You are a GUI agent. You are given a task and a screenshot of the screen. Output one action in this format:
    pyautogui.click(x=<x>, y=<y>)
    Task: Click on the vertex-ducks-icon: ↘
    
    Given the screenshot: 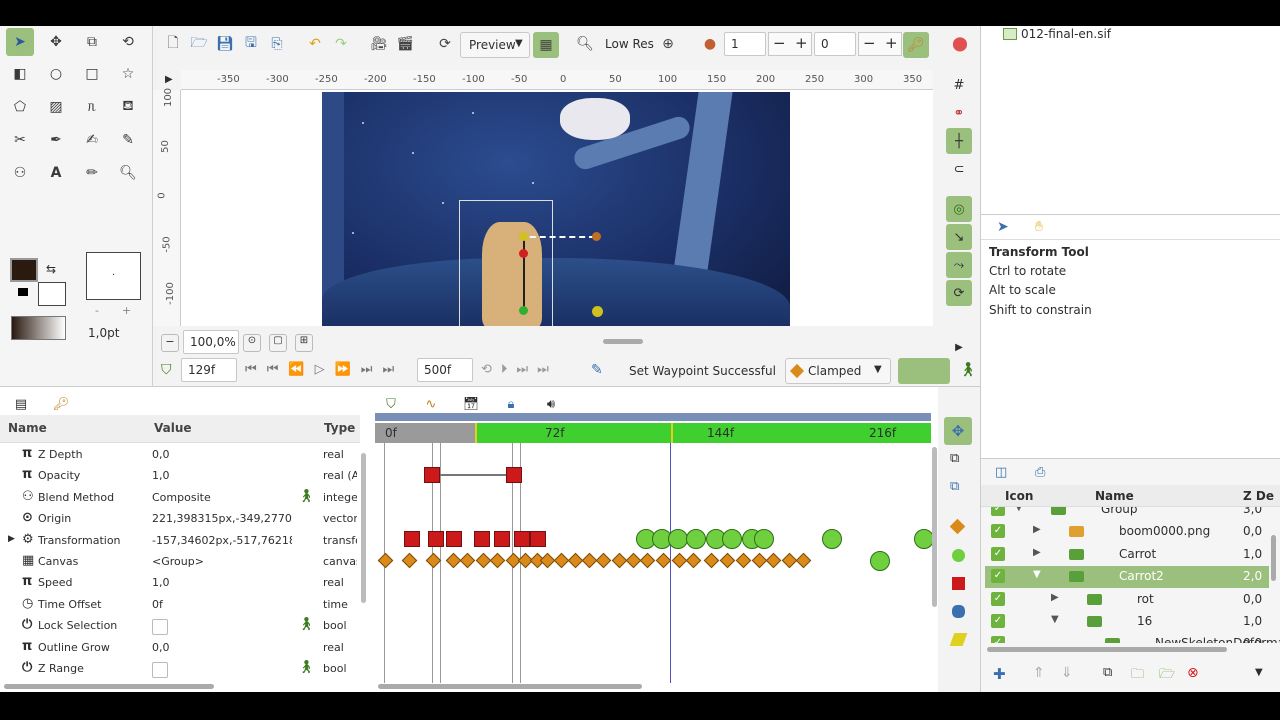 What is the action you would take?
    pyautogui.click(x=959, y=237)
    